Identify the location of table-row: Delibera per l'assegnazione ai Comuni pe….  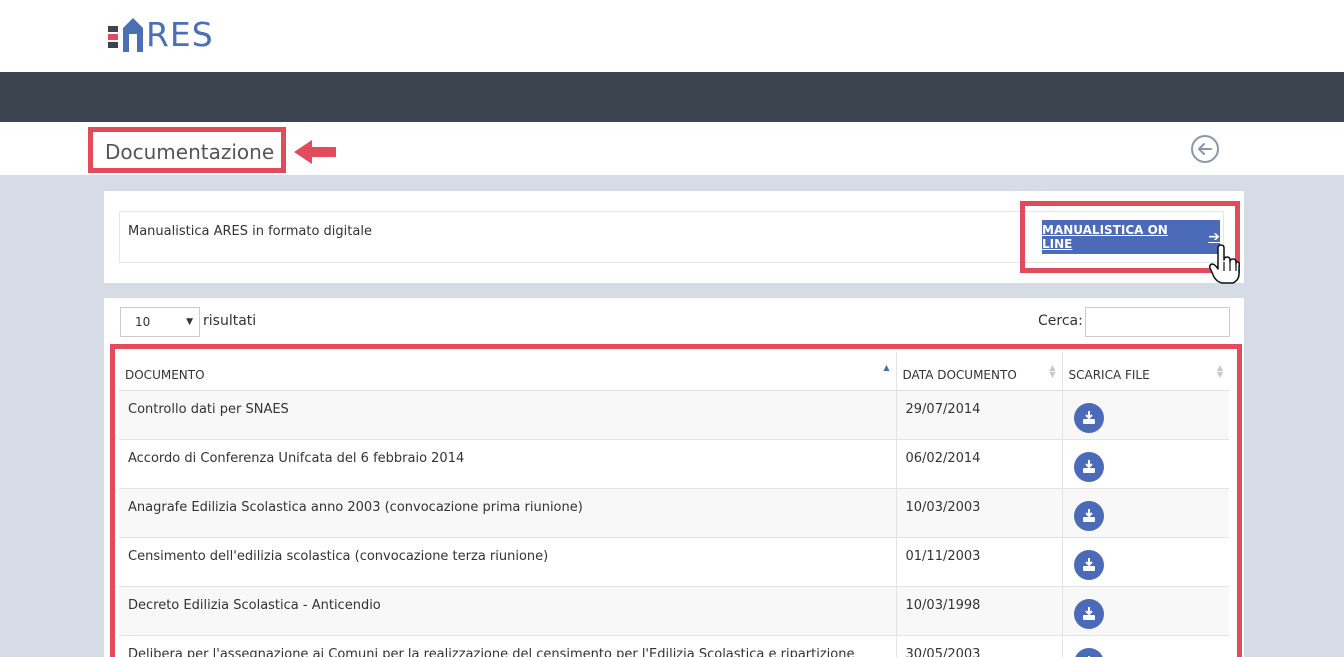
(674, 645).